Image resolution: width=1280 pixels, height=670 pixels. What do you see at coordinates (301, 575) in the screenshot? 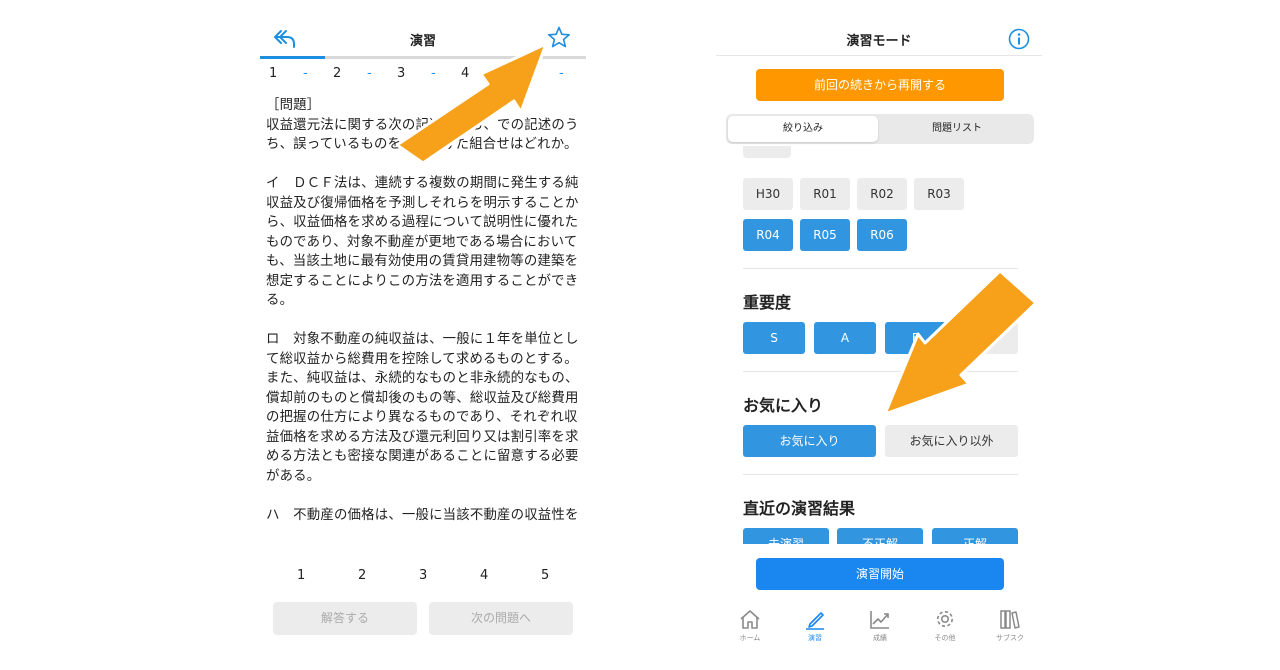
I see `answer-option: 1` at bounding box center [301, 575].